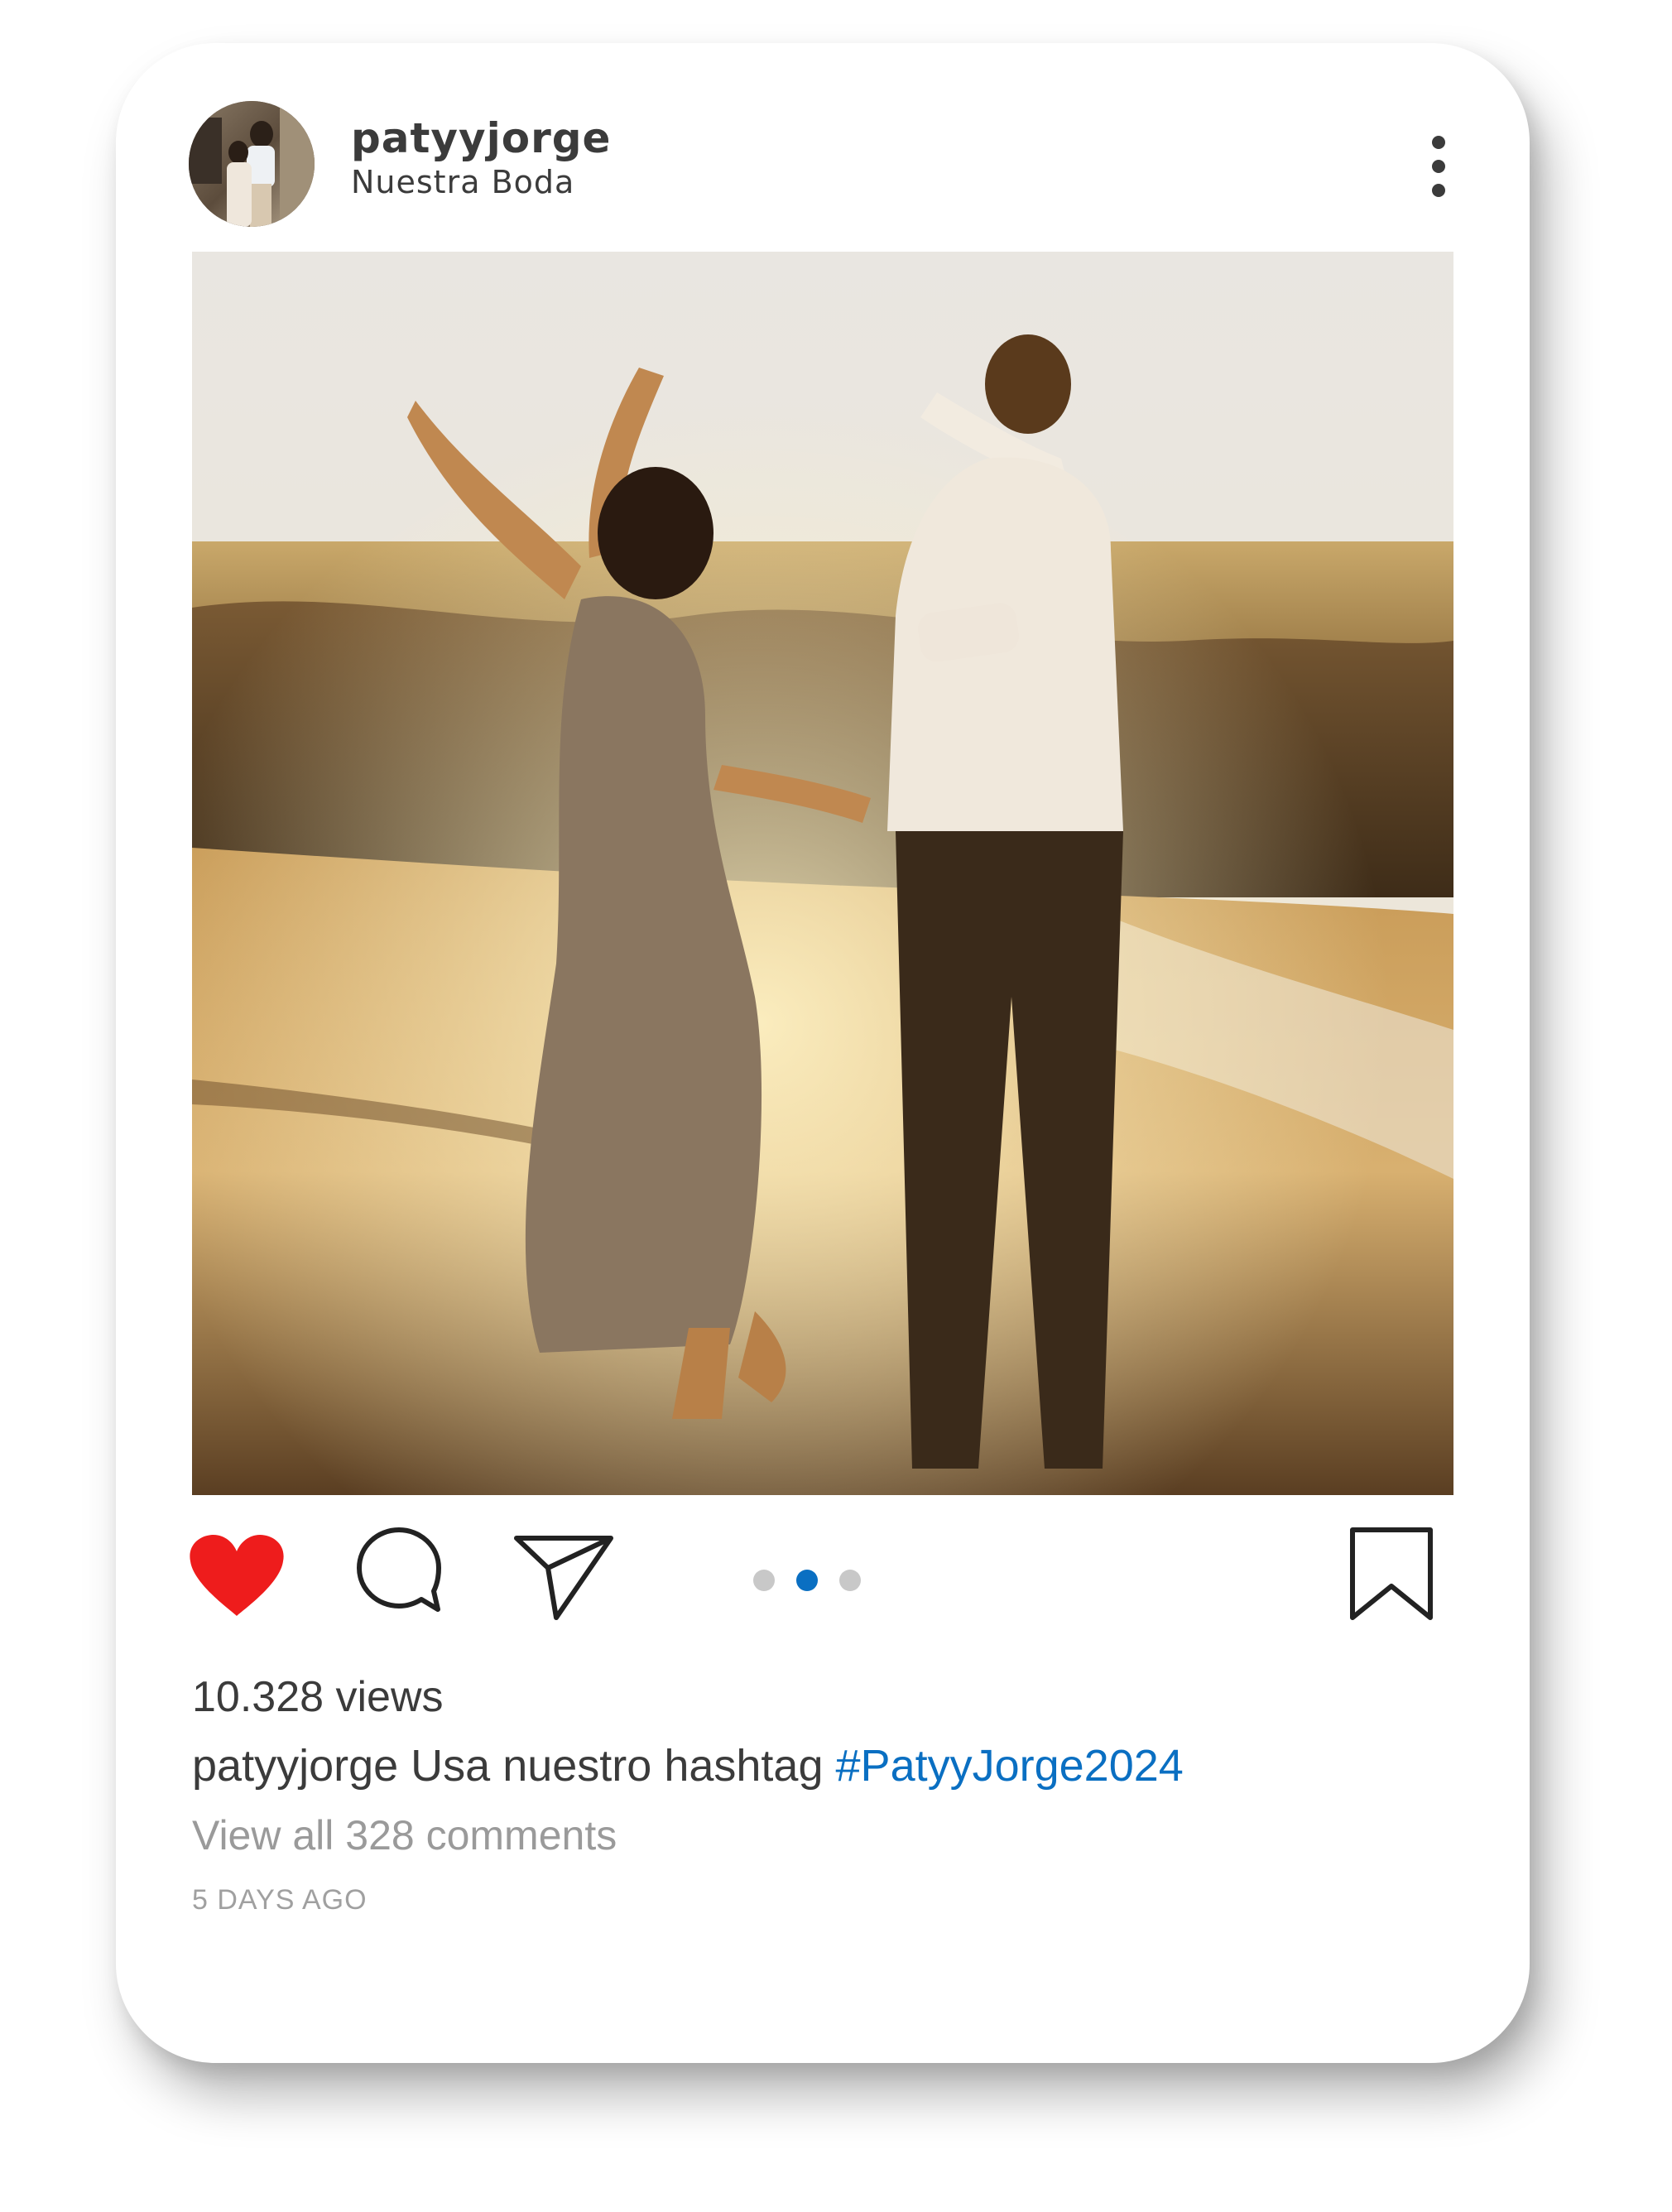 This screenshot has height=2212, width=1672. I want to click on heart-icon, so click(236, 1576).